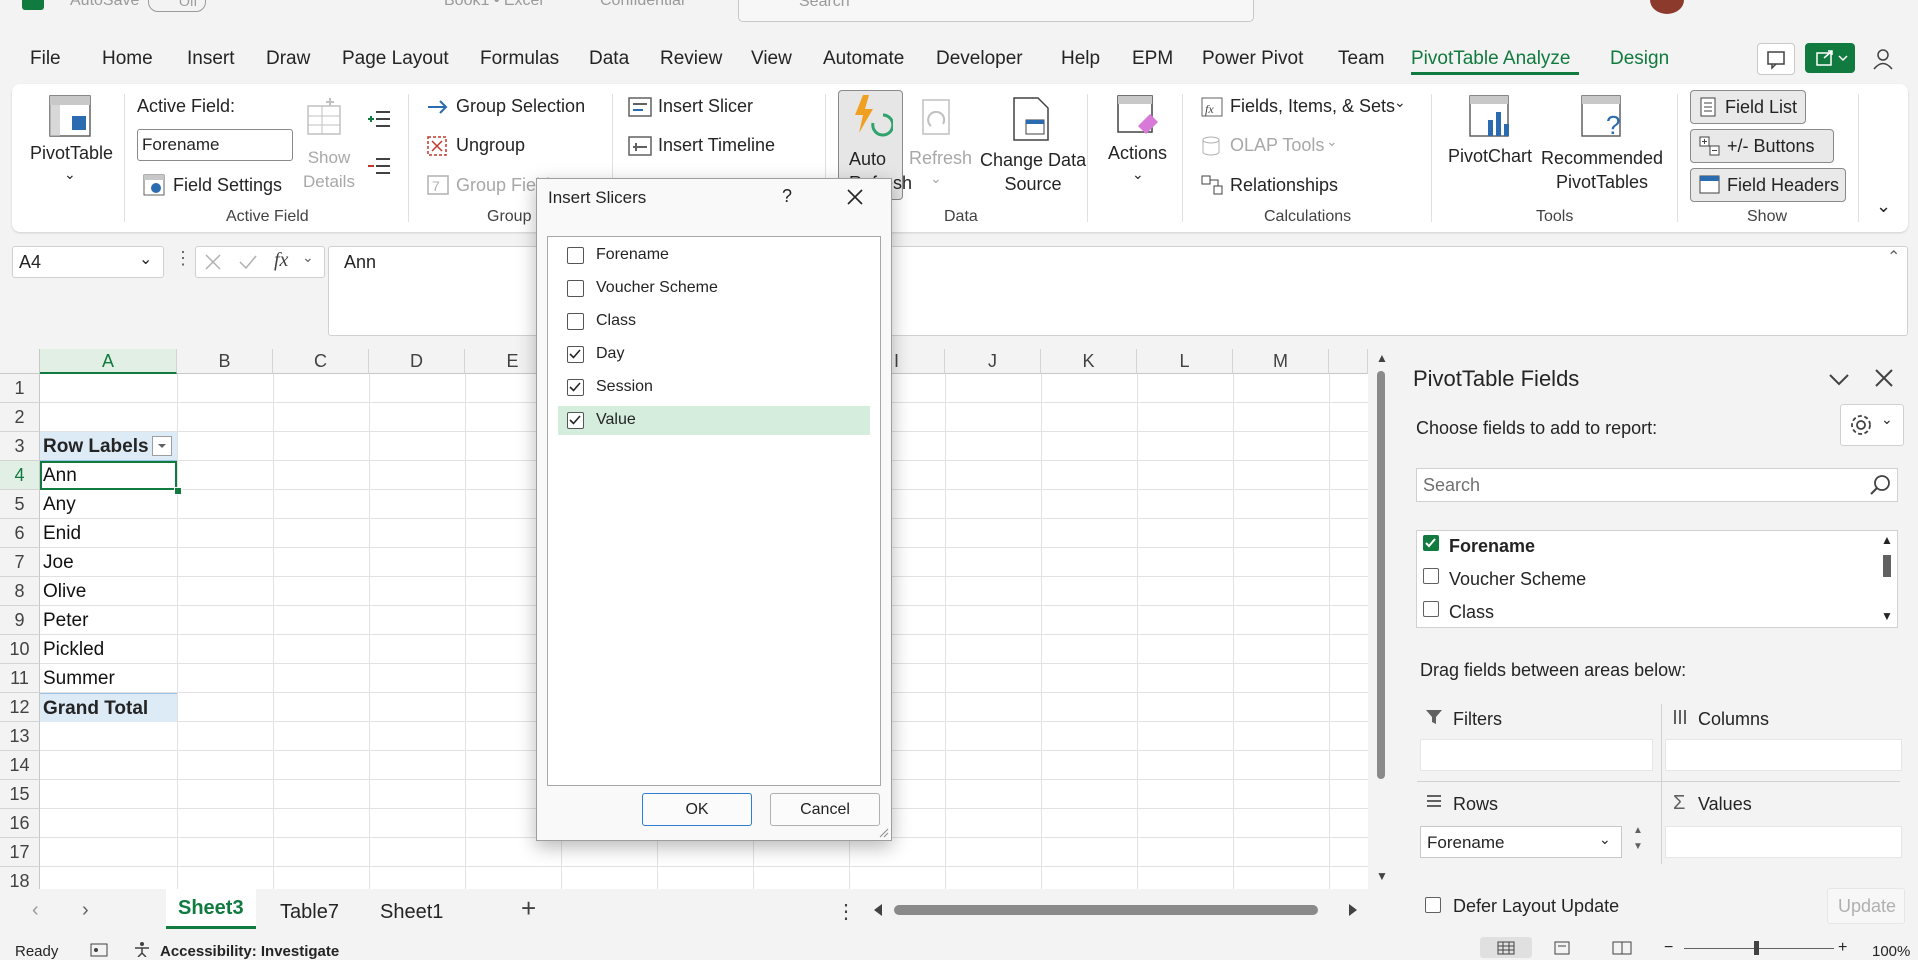 This screenshot has width=1918, height=960. Describe the element at coordinates (45, 59) in the screenshot. I see `tab-file: File` at that location.